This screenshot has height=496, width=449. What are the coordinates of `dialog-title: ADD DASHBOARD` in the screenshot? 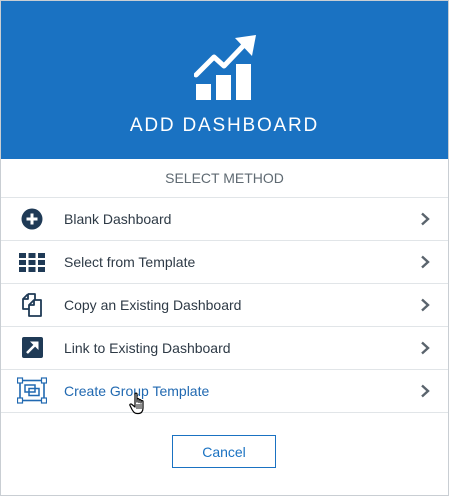 It's located at (224, 125).